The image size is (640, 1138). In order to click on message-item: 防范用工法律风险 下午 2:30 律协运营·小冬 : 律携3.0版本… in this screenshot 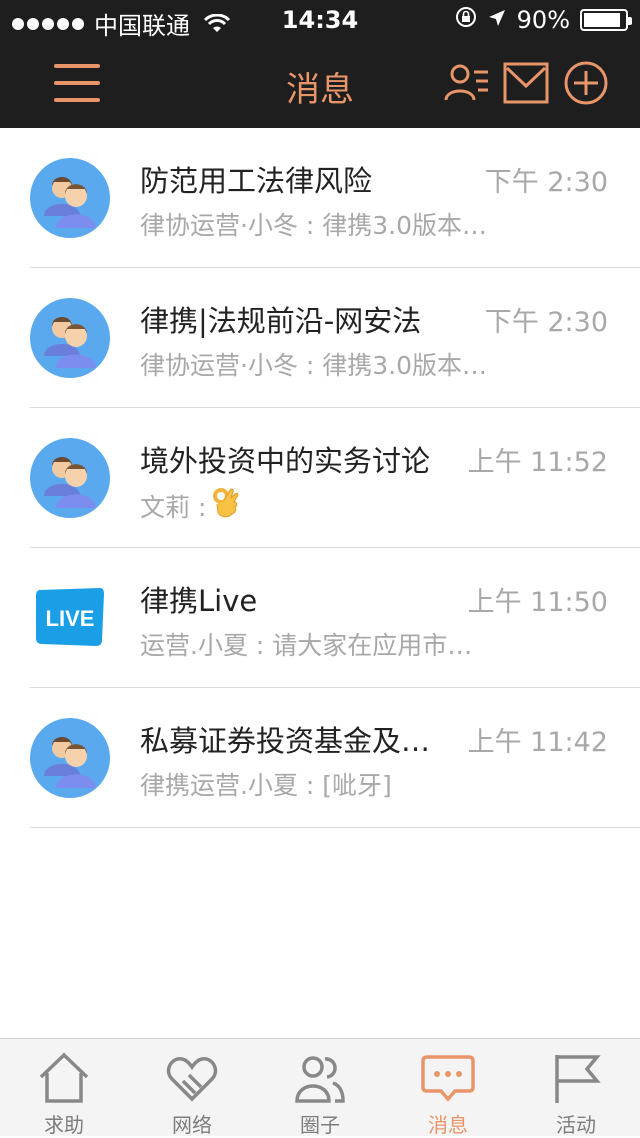, I will do `click(320, 198)`.